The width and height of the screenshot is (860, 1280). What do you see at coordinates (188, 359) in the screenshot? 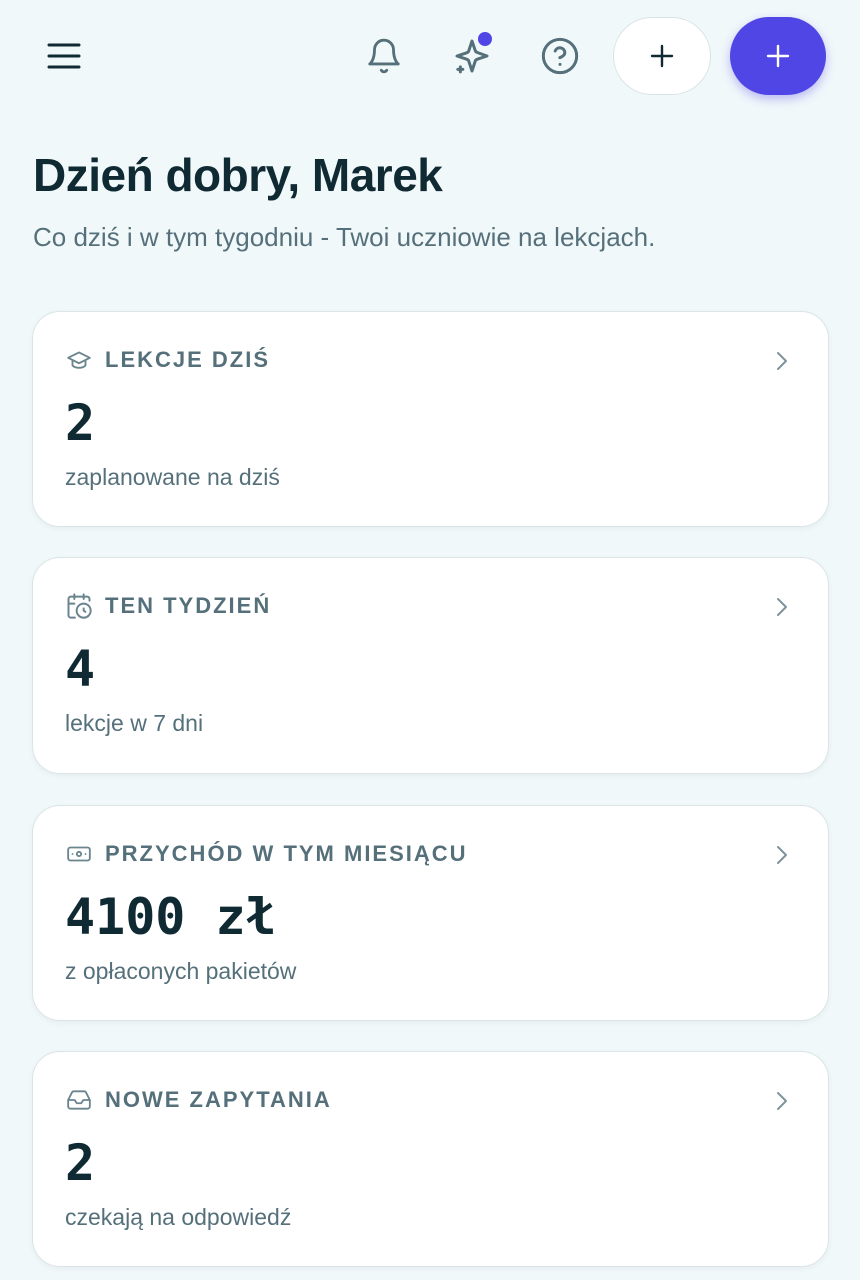
I see `card-title: LEKCJE DZIŚ` at bounding box center [188, 359].